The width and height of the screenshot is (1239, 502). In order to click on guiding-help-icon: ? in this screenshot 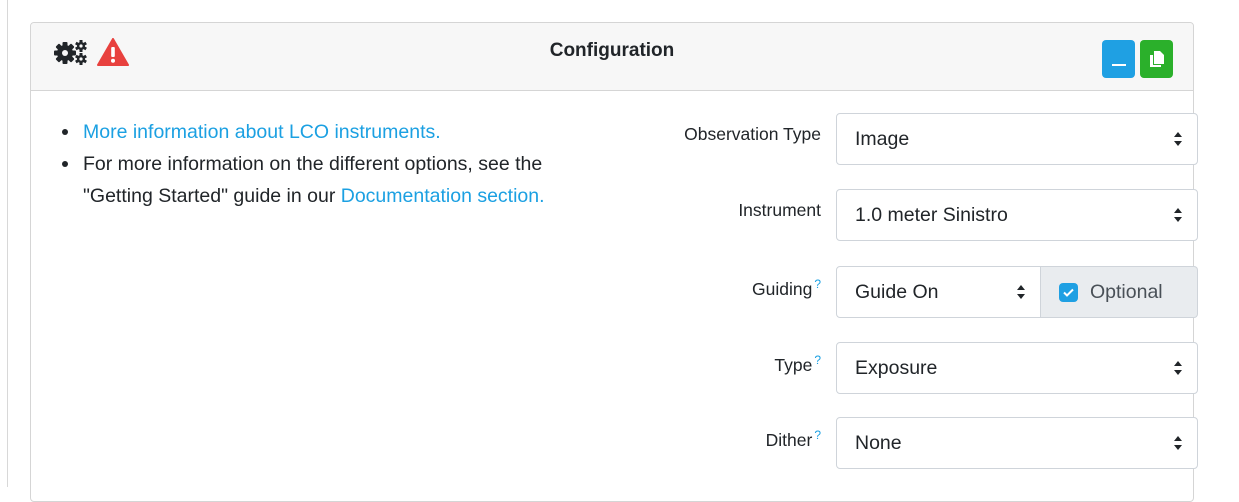, I will do `click(817, 284)`.